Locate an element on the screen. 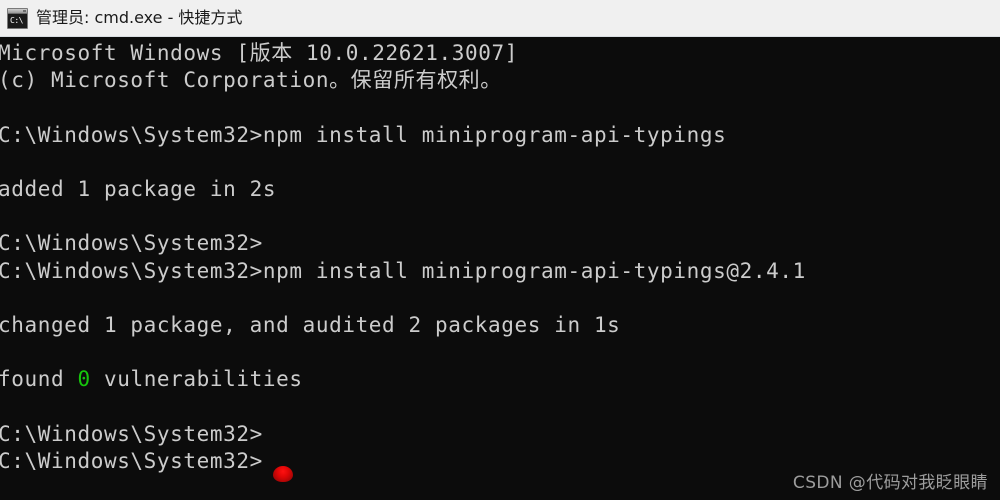 The width and height of the screenshot is (1000, 500). window-title-bar: C:\ 管理员: cmd.exe - 快捷方式 is located at coordinates (500, 18).